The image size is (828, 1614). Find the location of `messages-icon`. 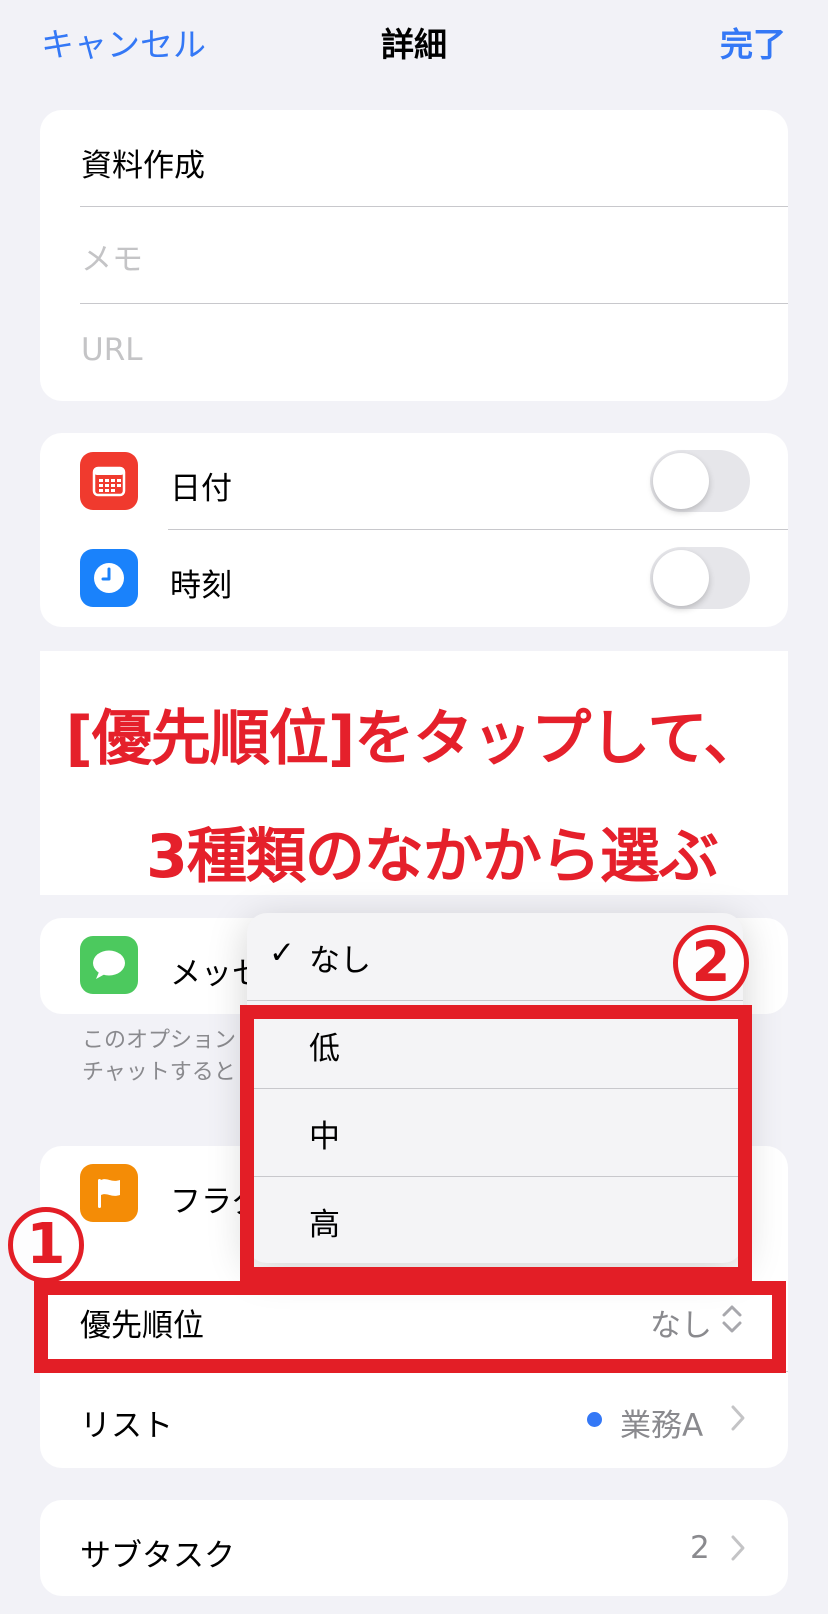

messages-icon is located at coordinates (109, 965).